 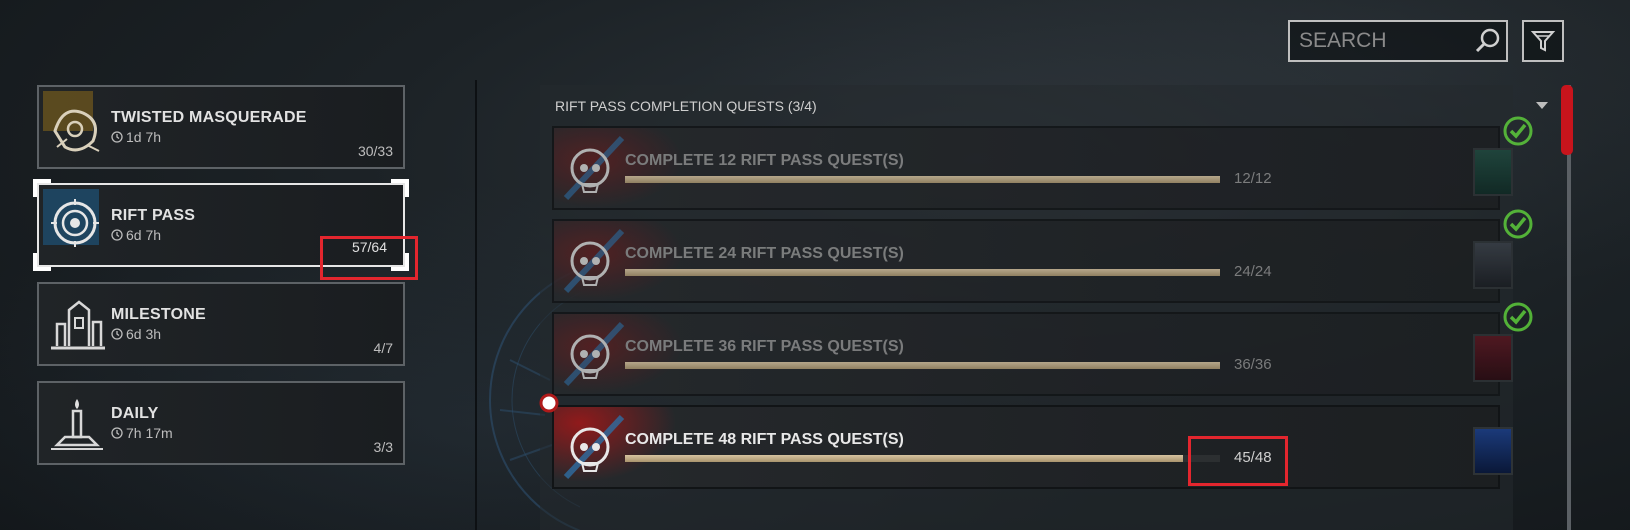 What do you see at coordinates (764, 346) in the screenshot?
I see `quest-name: COMPLETE 36 RIFT PASS QUEST(S)` at bounding box center [764, 346].